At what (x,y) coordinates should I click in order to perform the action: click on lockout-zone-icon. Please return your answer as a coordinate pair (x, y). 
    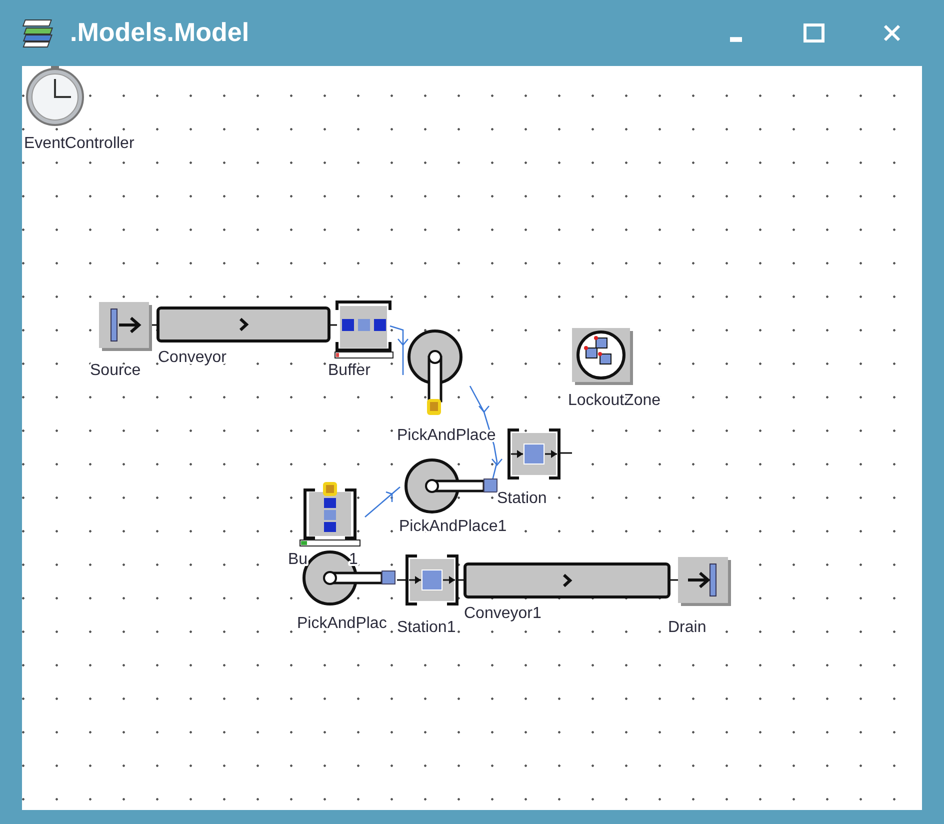
    Looking at the image, I should click on (602, 356).